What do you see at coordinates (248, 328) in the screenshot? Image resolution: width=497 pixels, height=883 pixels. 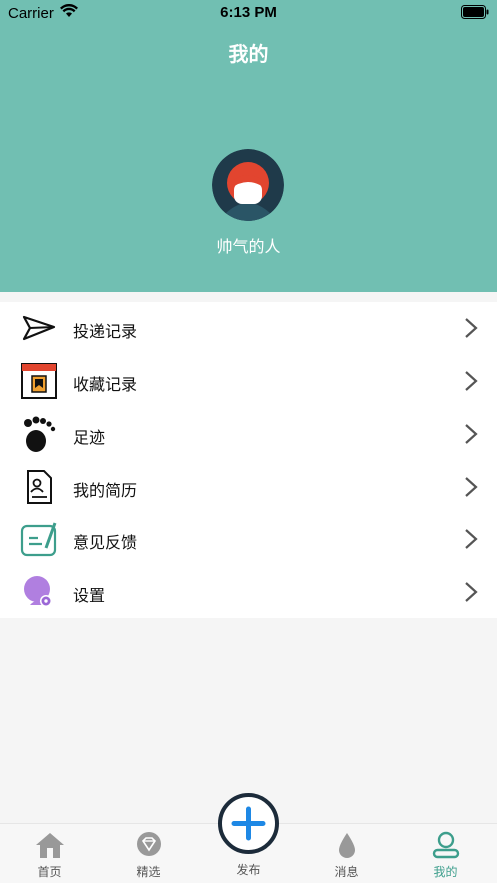 I see `menu-item-delivery-records: 投递记录` at bounding box center [248, 328].